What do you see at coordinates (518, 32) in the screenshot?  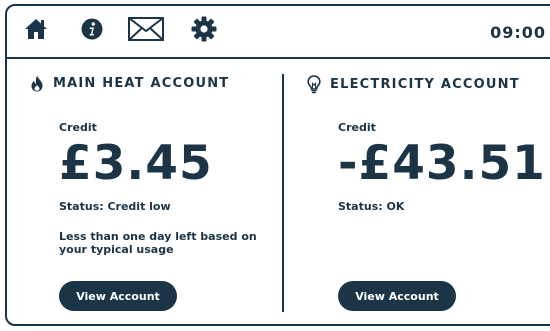 I see `clock-time: 09:00` at bounding box center [518, 32].